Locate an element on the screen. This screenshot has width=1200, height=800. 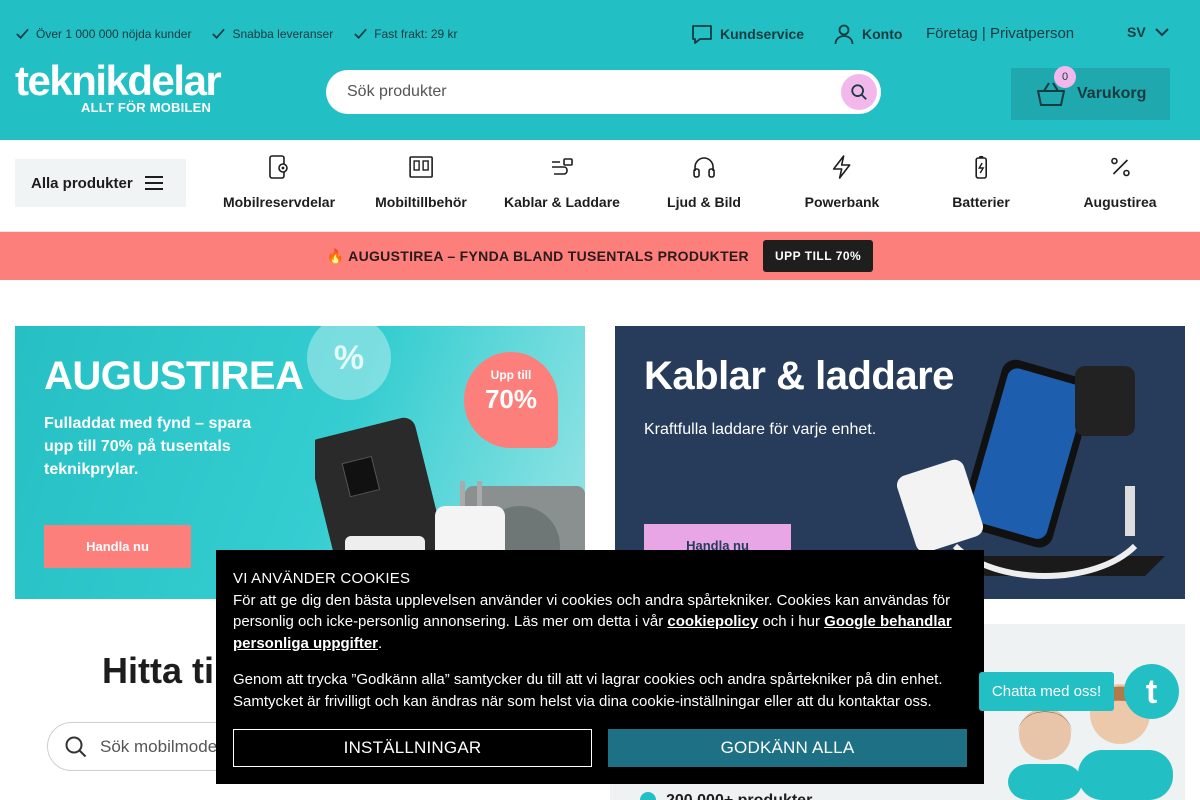
nav-item-mobiltillbehor: Mobiltillbehör is located at coordinates (421, 182).